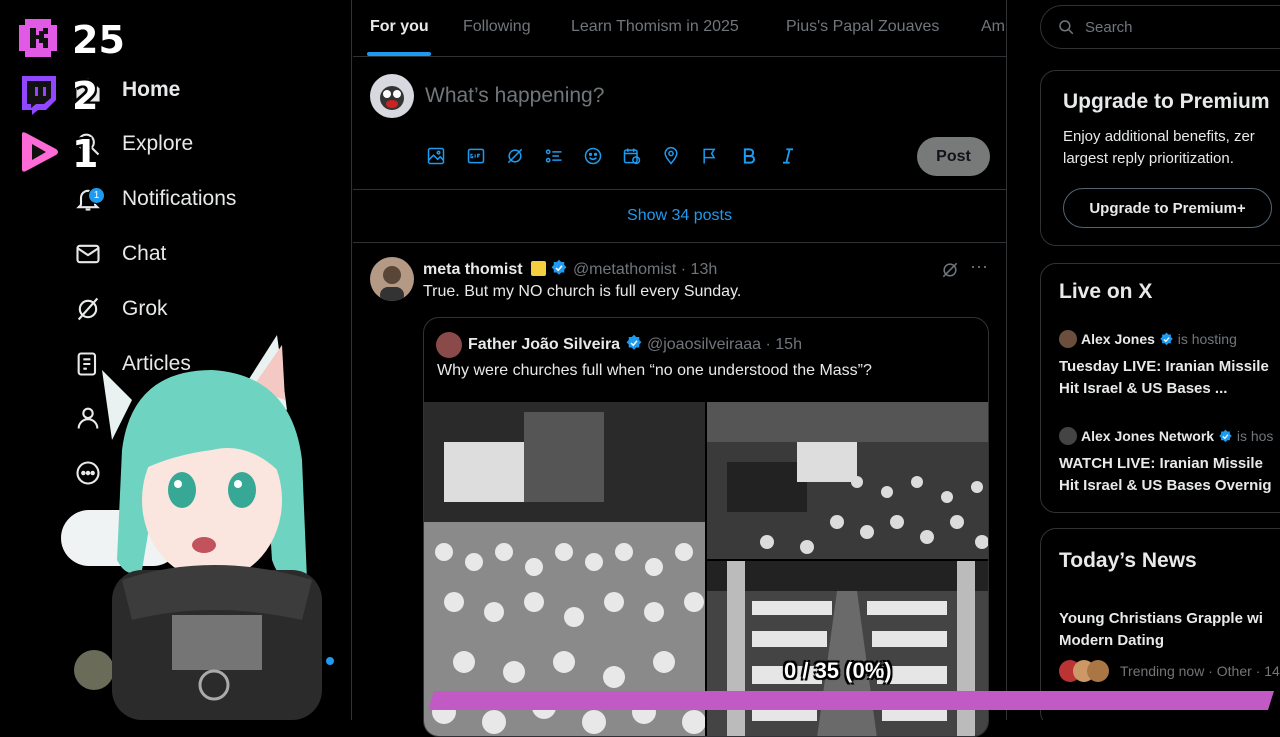  I want to click on tweet-author-handle: @metathomist, so click(624, 269).